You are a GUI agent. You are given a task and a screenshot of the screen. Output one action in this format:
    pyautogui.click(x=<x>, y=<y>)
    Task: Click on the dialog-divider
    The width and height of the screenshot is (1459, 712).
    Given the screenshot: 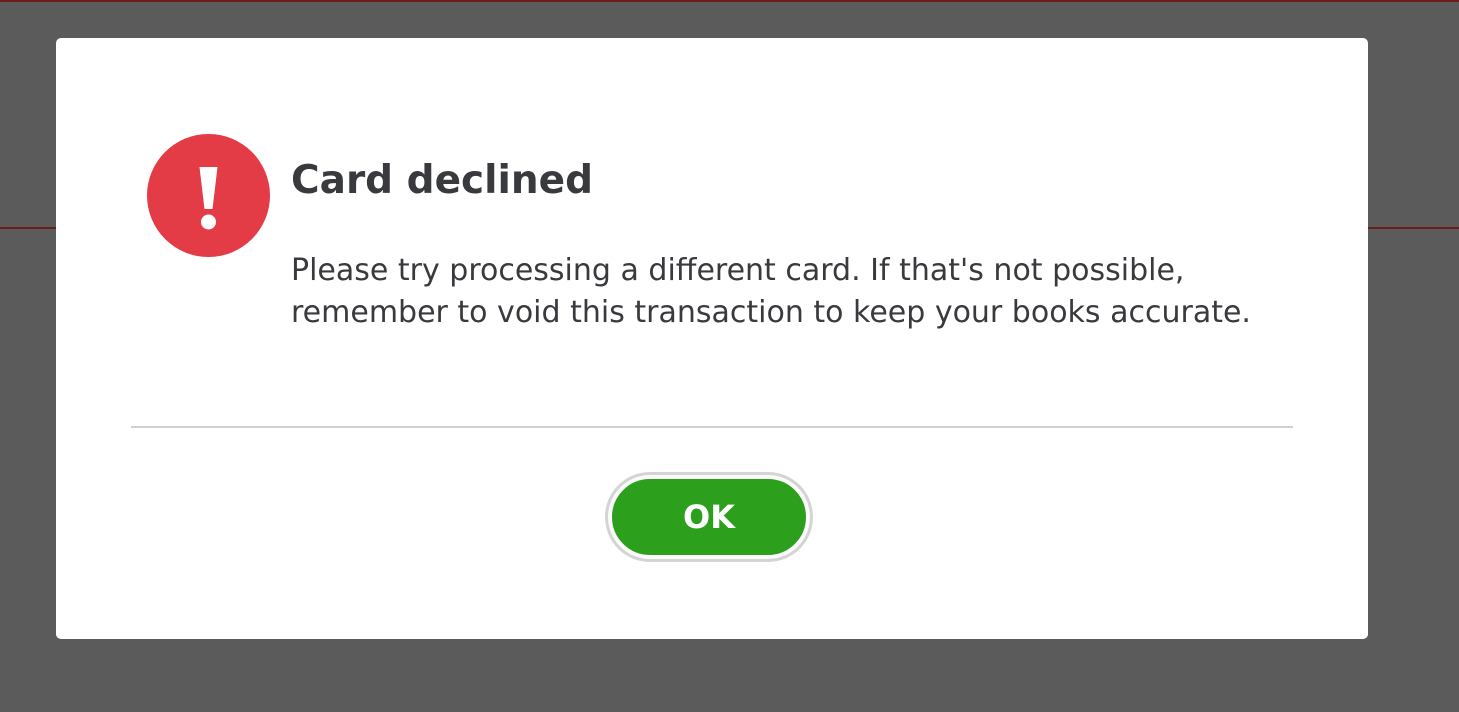 What is the action you would take?
    pyautogui.click(x=712, y=427)
    